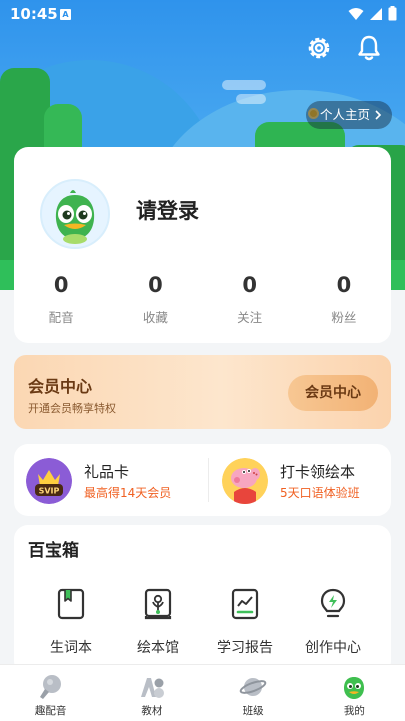  I want to click on stat-dubbing: 0 配音, so click(61, 299).